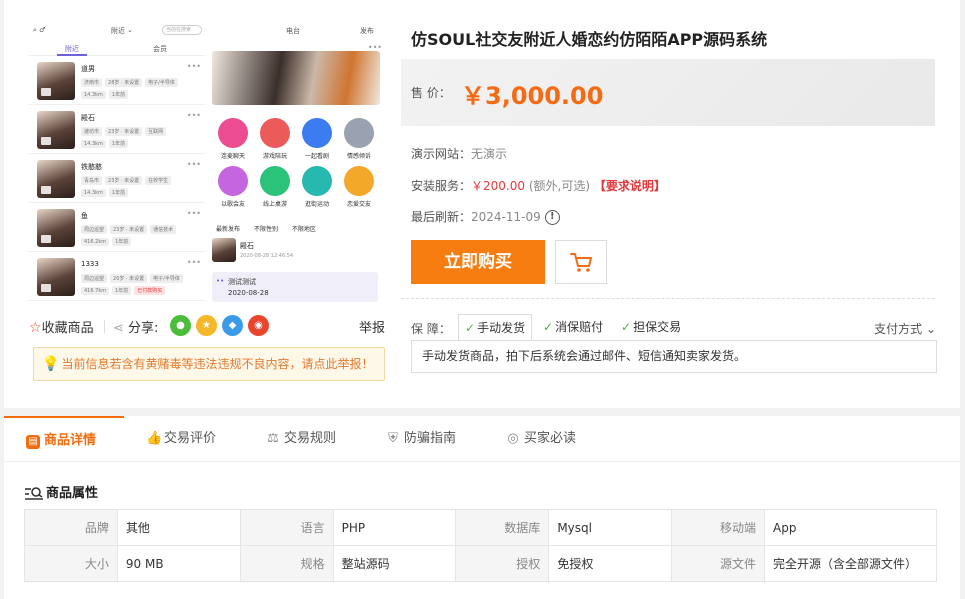 This screenshot has height=599, width=965. What do you see at coordinates (92, 82) in the screenshot?
I see `user-tag: 济南市` at bounding box center [92, 82].